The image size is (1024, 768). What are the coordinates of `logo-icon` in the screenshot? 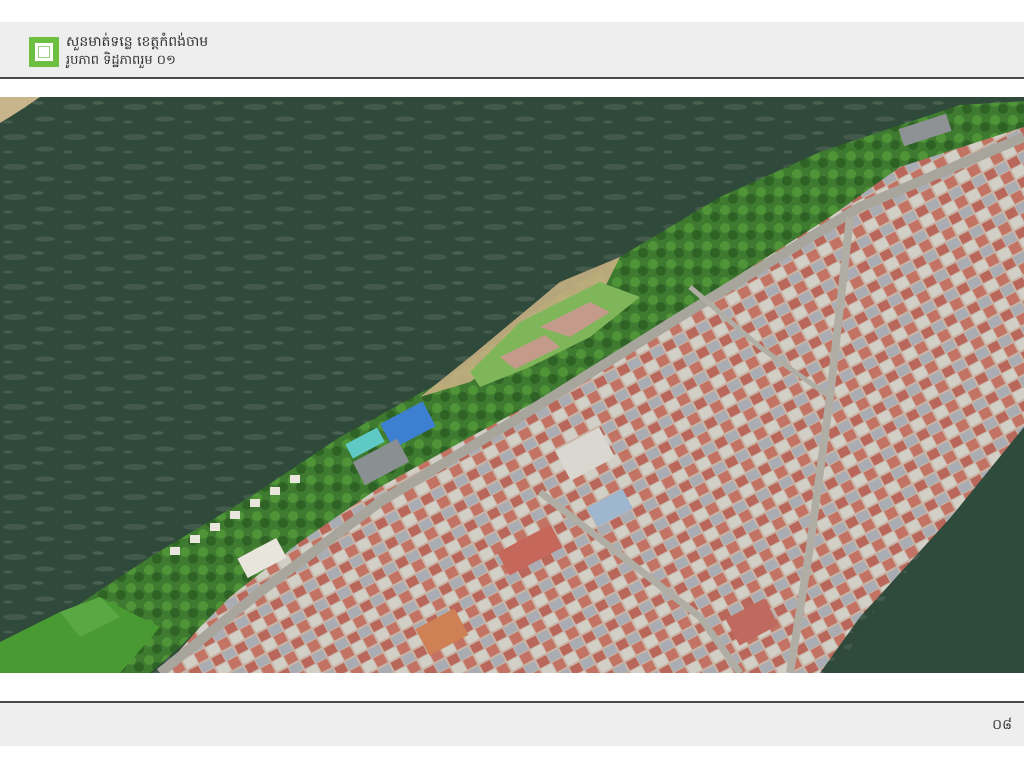 It's located at (44, 52).